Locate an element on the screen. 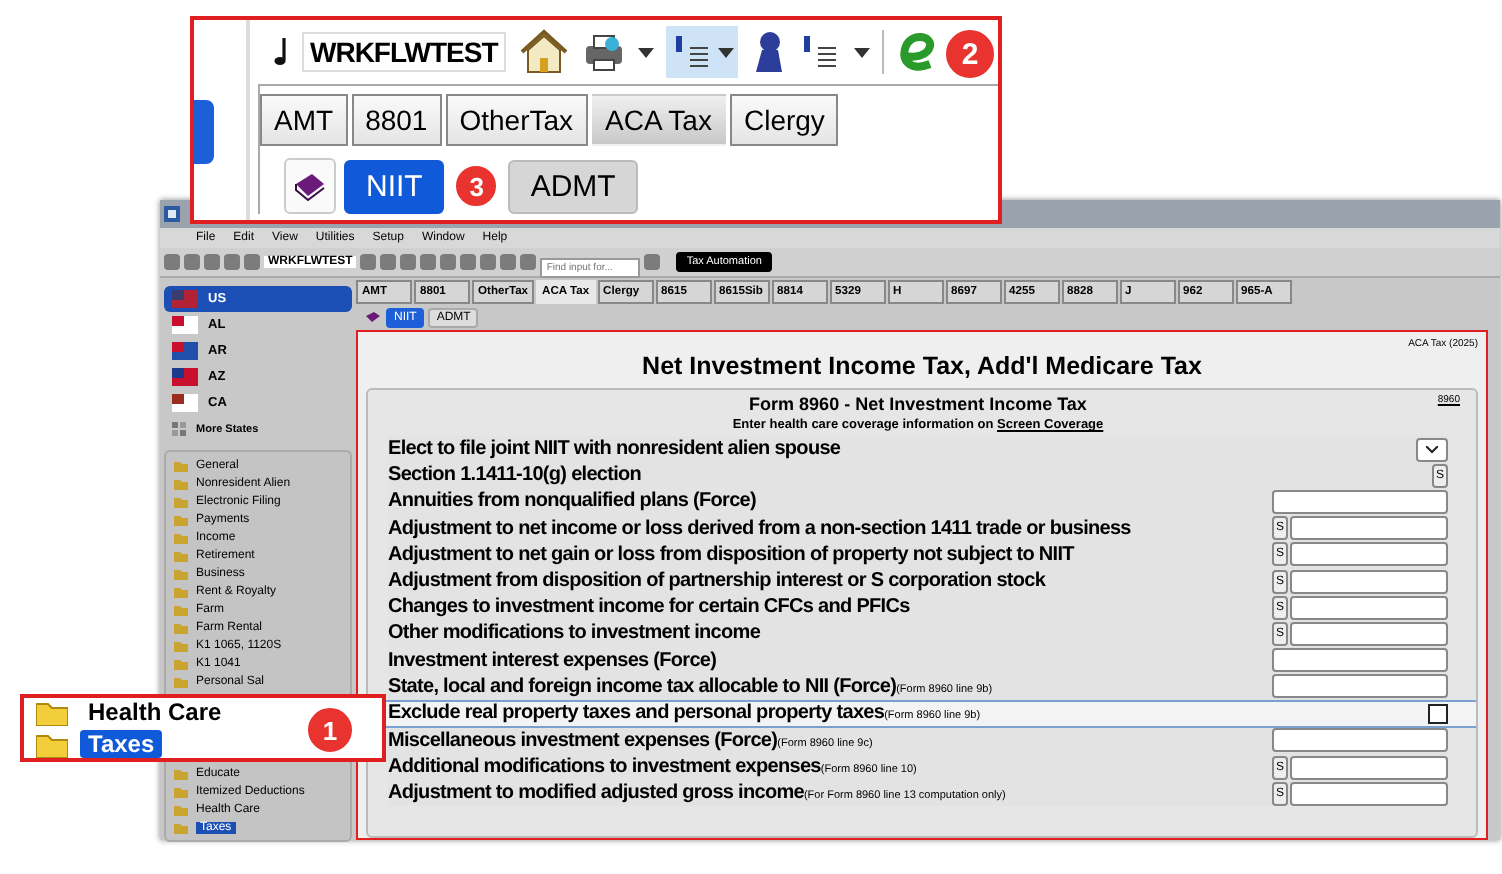  form-tab: 8801 is located at coordinates (396, 120).